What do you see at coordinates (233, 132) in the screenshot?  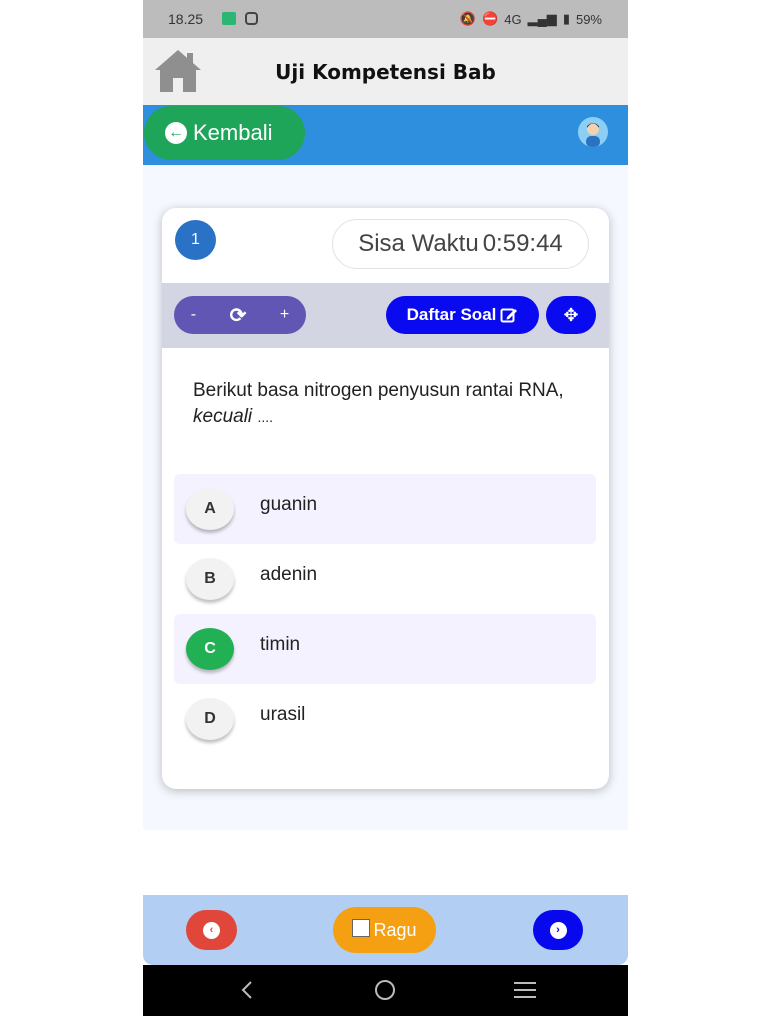 I see `back-button-label: Kembali` at bounding box center [233, 132].